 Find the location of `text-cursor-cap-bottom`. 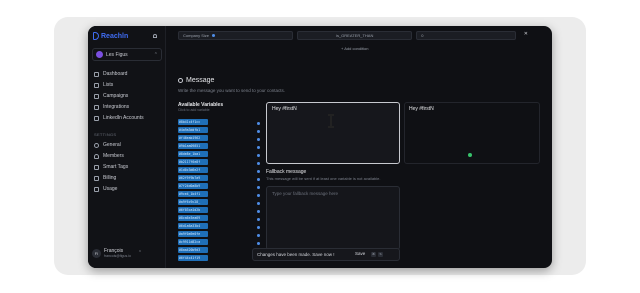

text-cursor-cap-bottom is located at coordinates (331, 127).